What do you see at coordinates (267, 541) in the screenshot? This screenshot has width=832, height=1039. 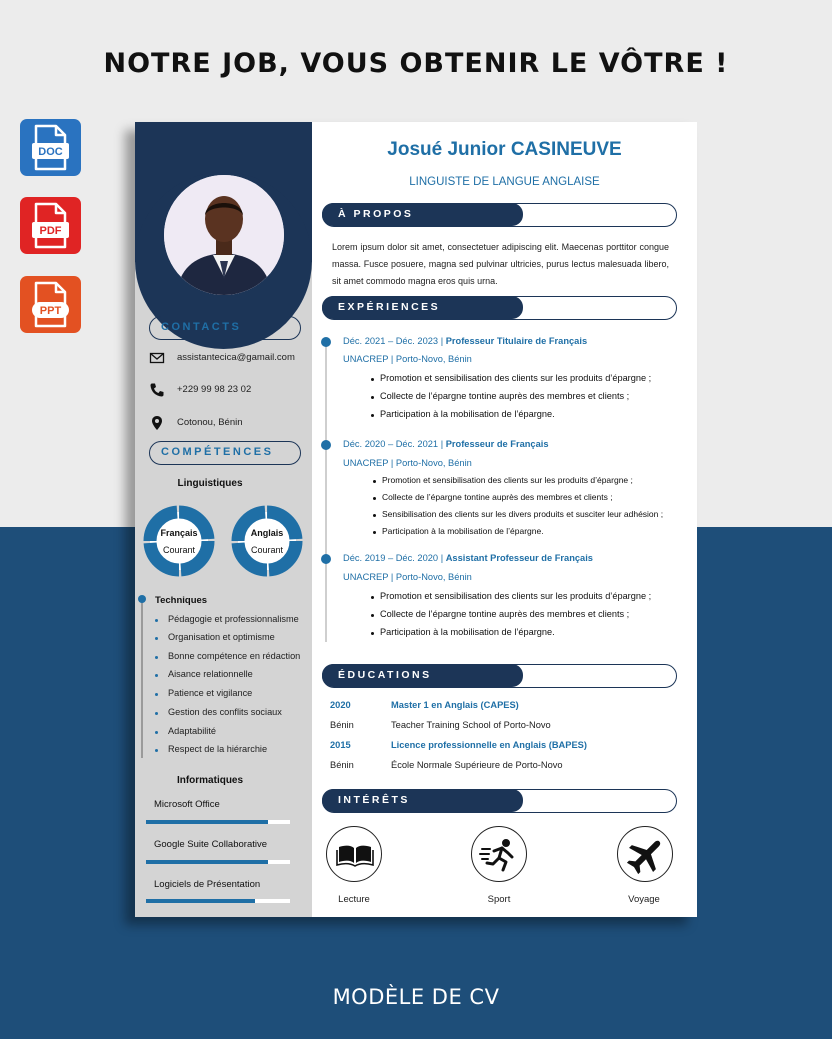 I see `language-donut-english` at bounding box center [267, 541].